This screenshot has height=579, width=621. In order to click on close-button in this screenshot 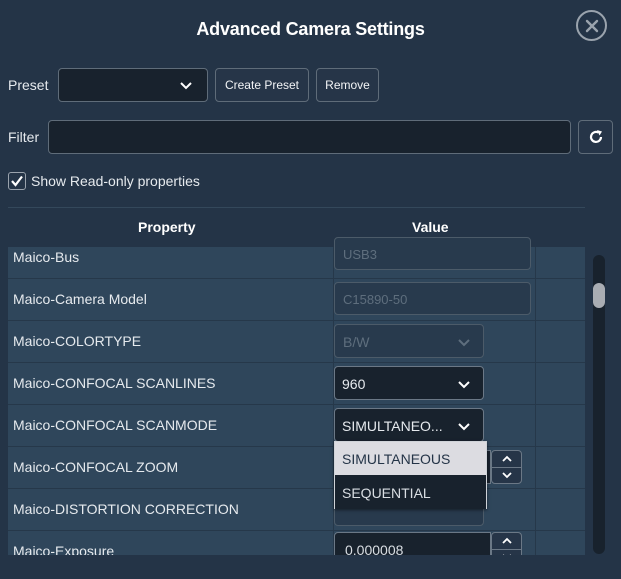, I will do `click(591, 25)`.